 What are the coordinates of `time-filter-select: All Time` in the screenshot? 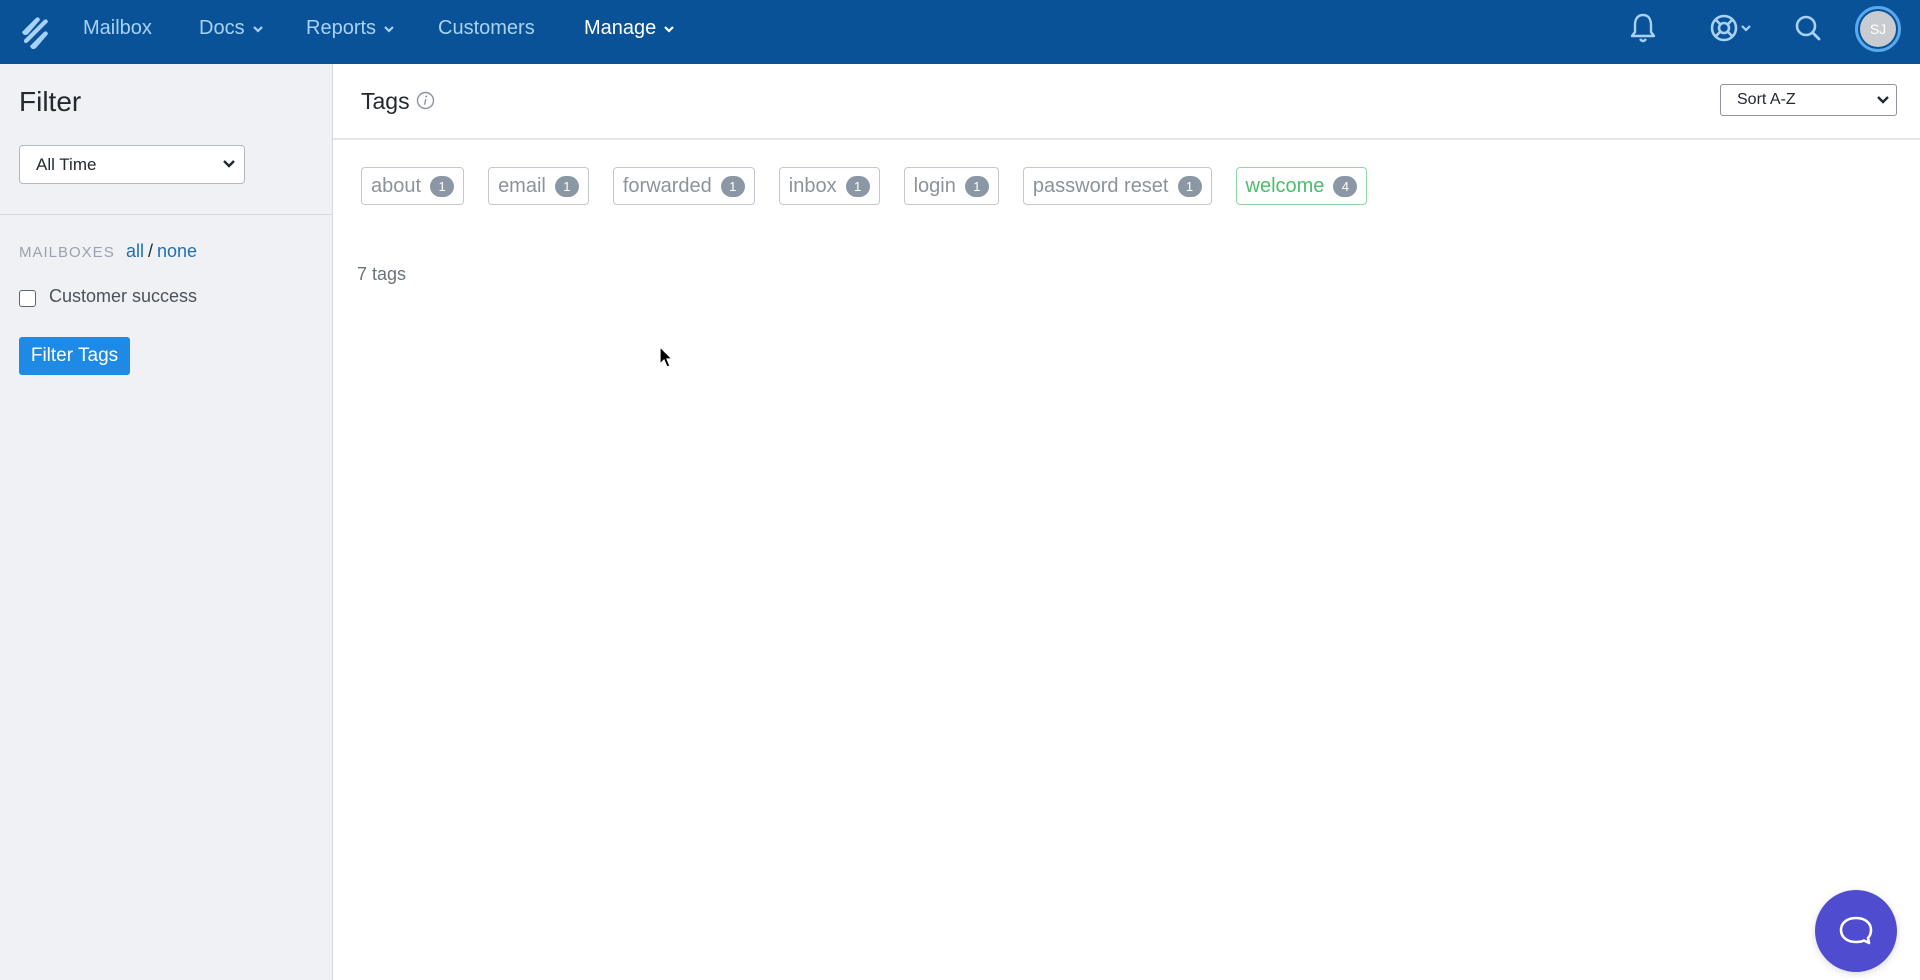 It's located at (132, 164).